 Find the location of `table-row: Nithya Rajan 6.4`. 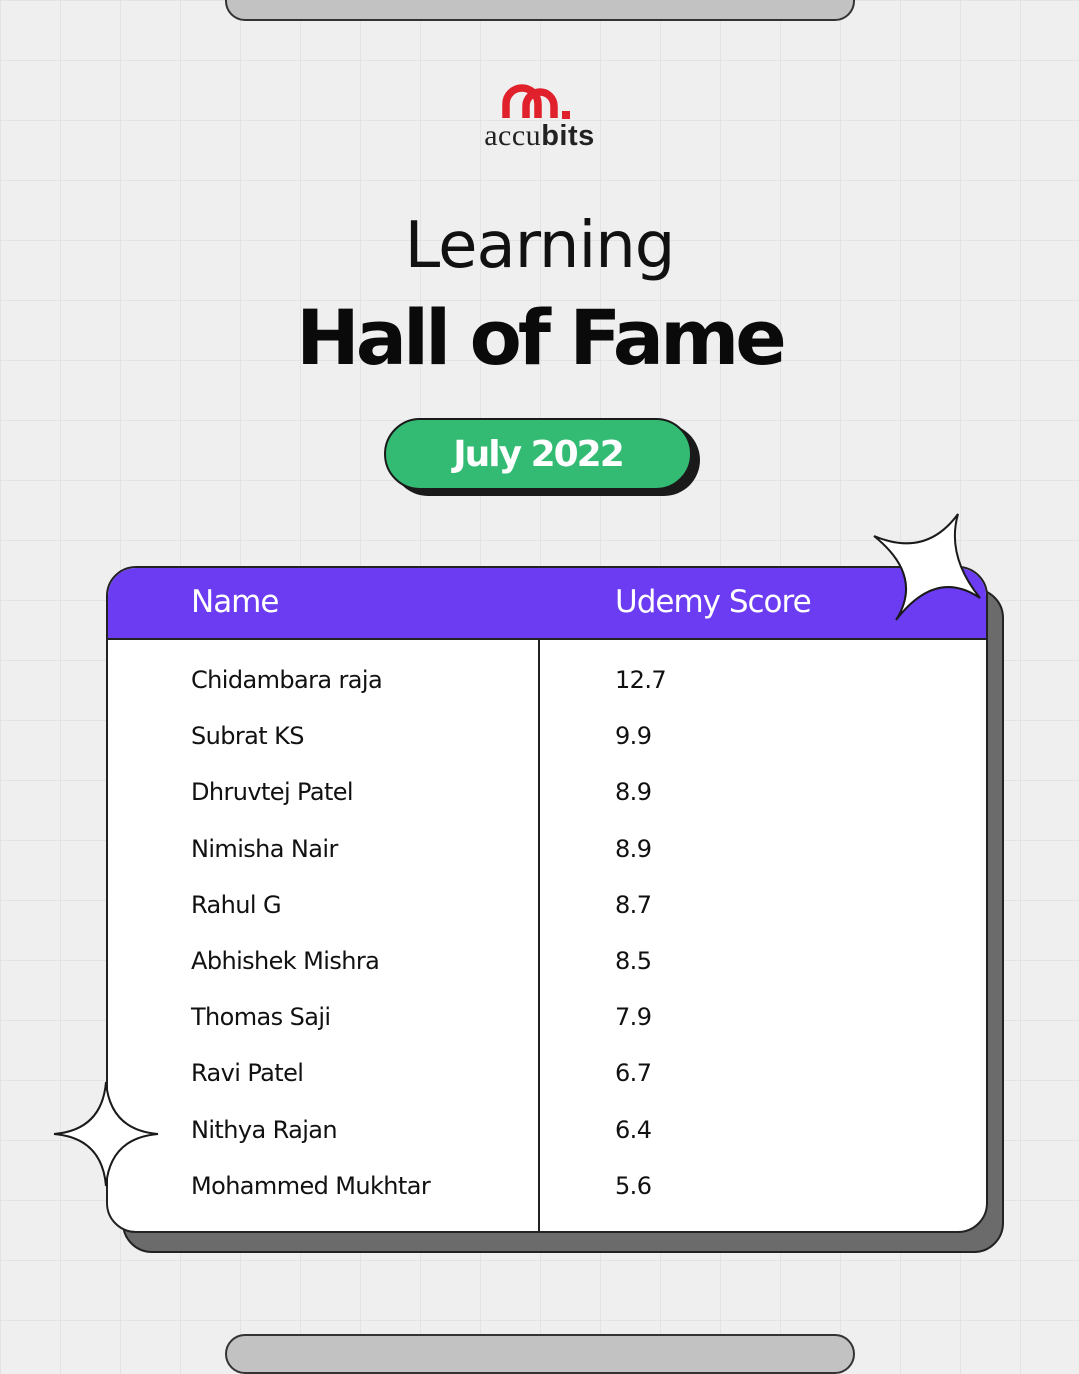

table-row: Nithya Rajan 6.4 is located at coordinates (547, 1130).